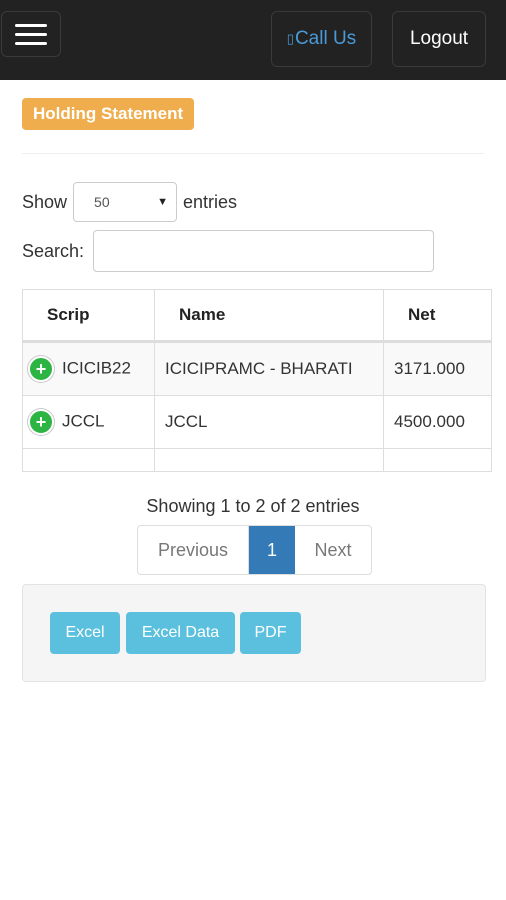 This screenshot has height=900, width=506. I want to click on divider, so click(253, 153).